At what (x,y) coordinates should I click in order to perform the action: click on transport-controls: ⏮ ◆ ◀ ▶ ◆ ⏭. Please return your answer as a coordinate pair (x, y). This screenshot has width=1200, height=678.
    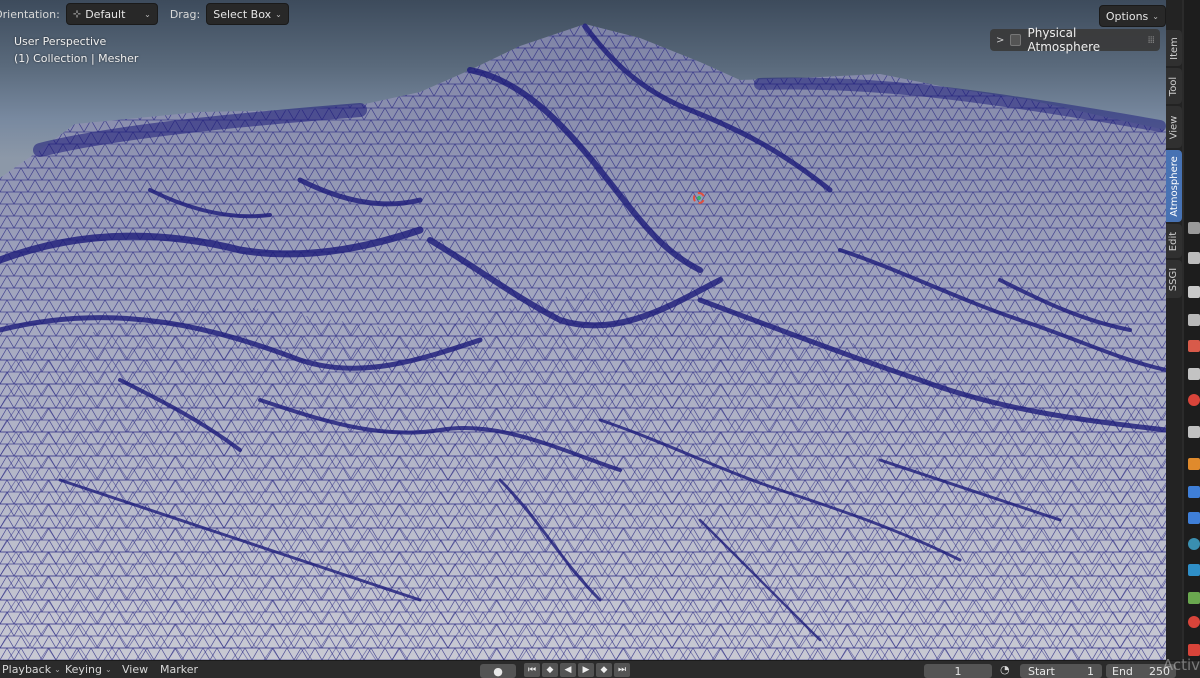
    Looking at the image, I should click on (577, 670).